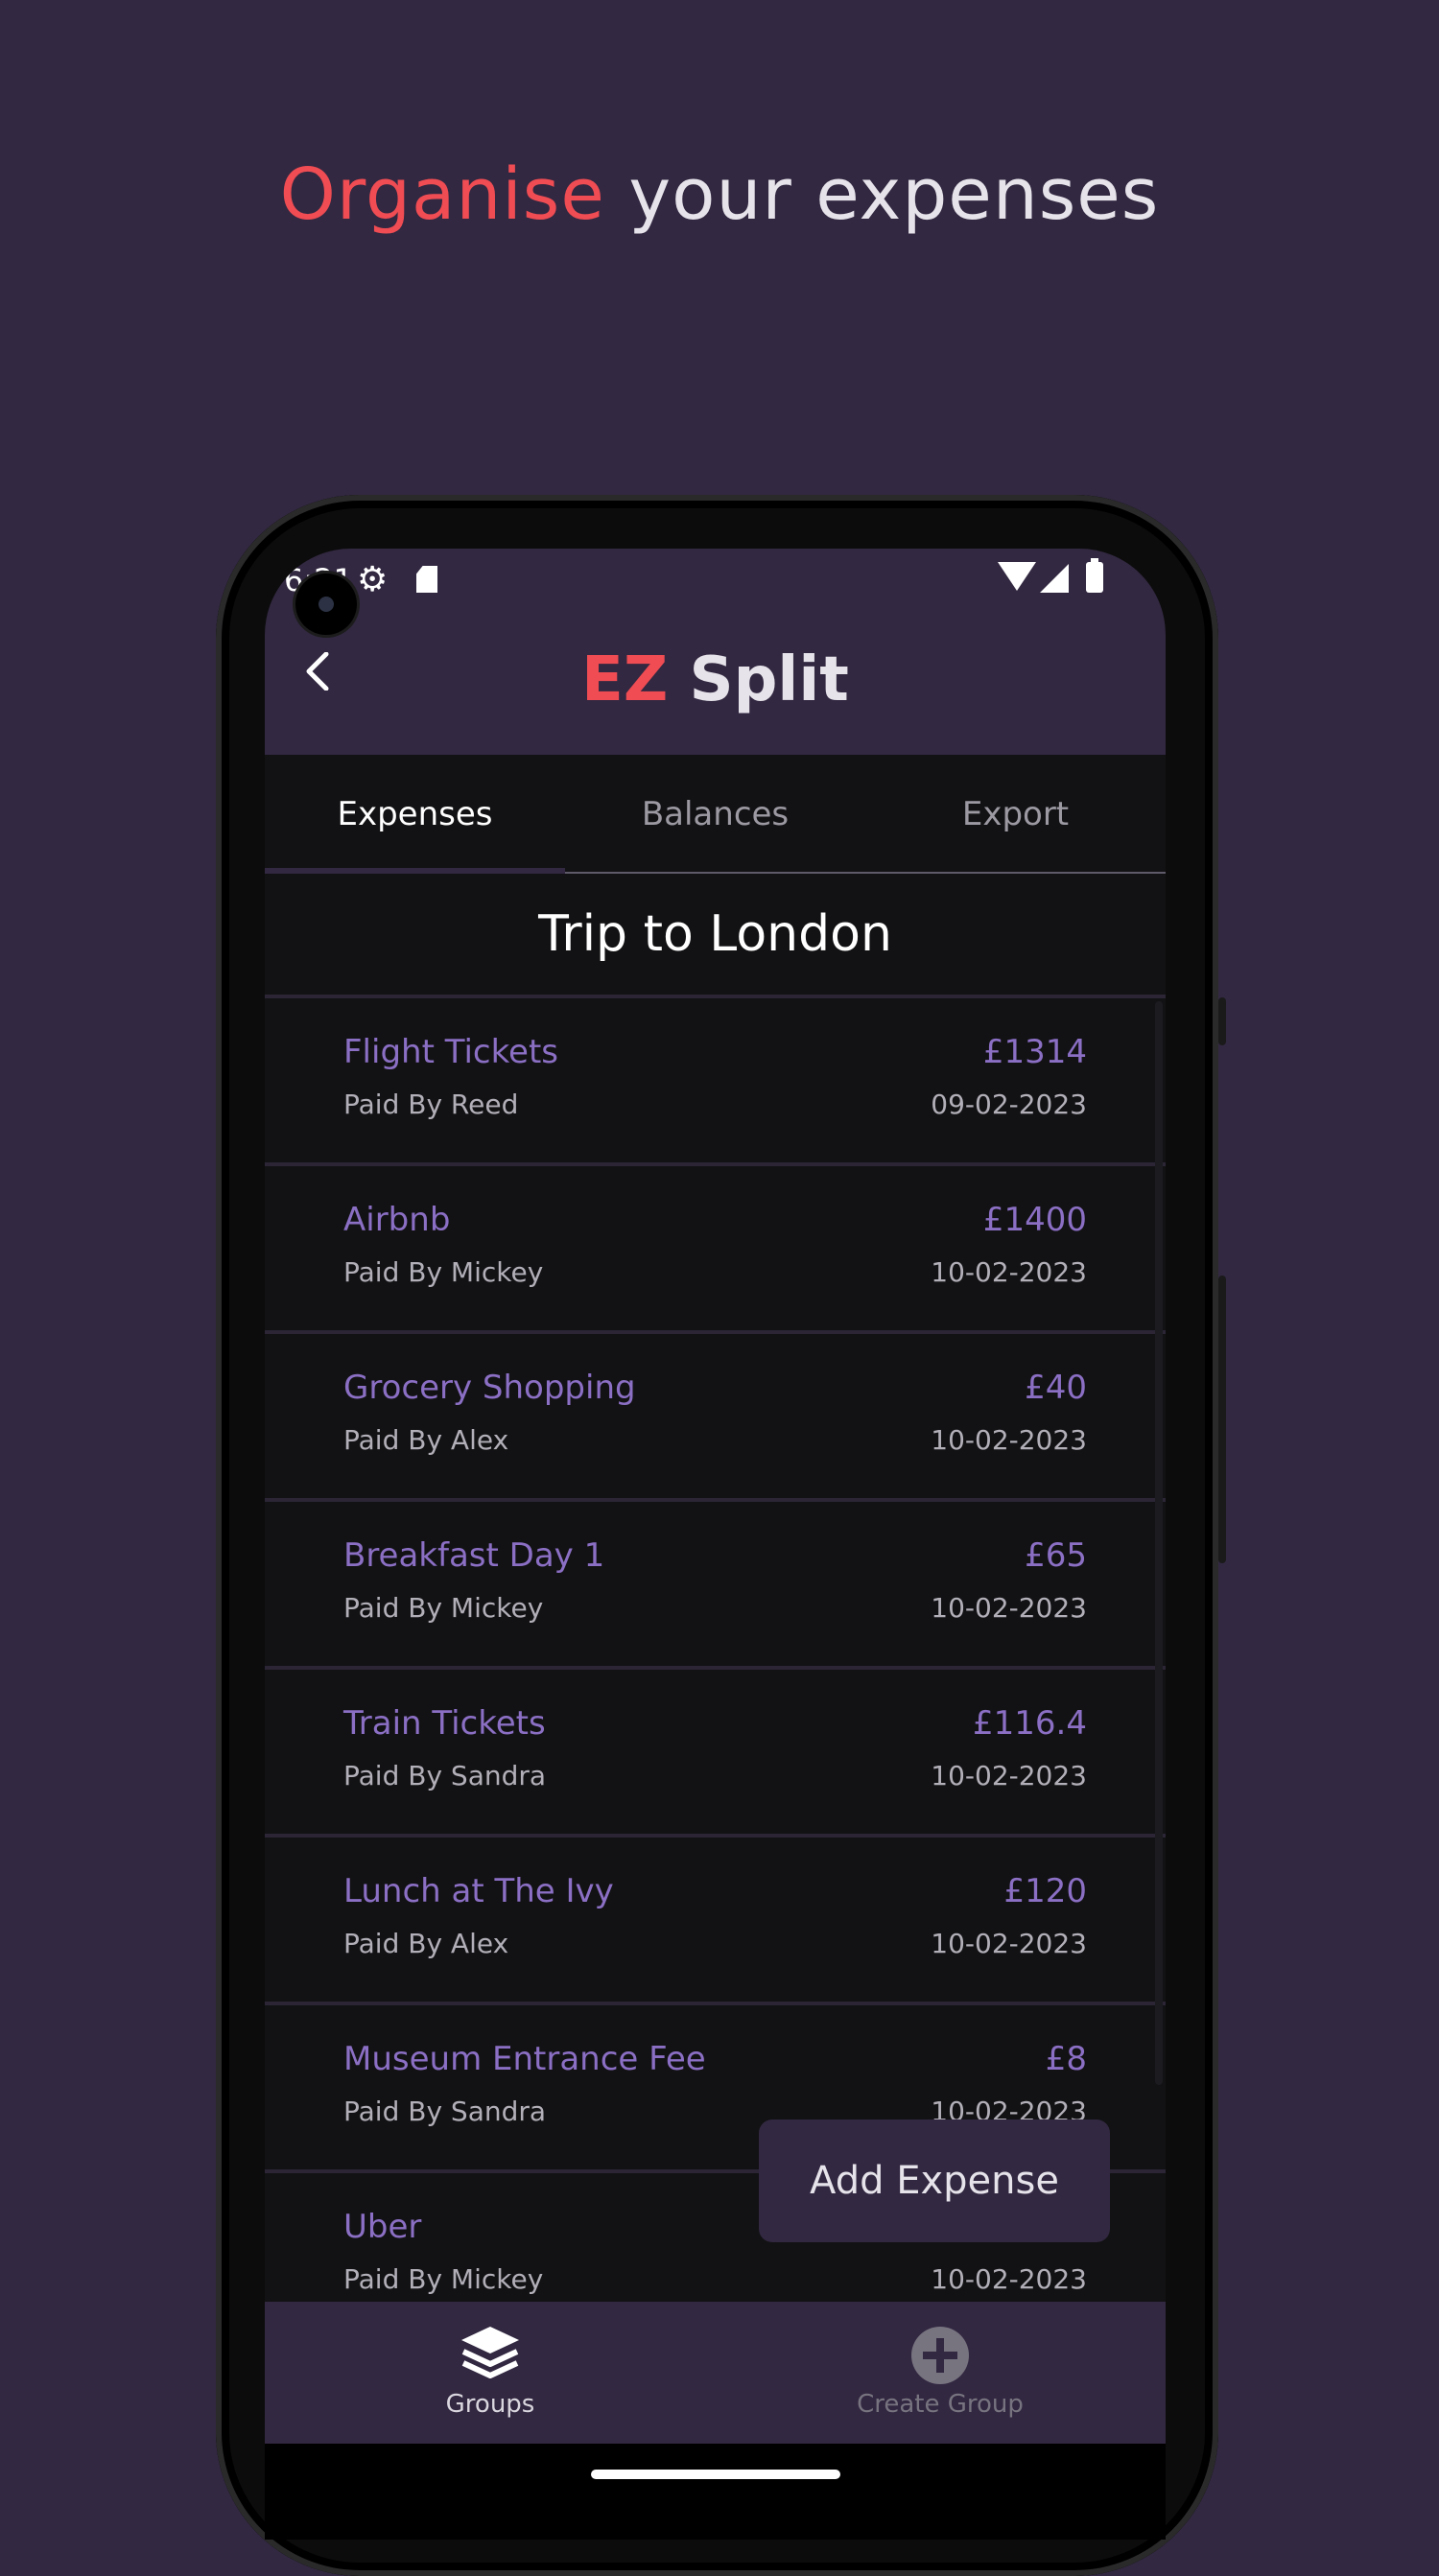 The width and height of the screenshot is (1439, 2576). What do you see at coordinates (715, 2492) in the screenshot?
I see `system-nav-area` at bounding box center [715, 2492].